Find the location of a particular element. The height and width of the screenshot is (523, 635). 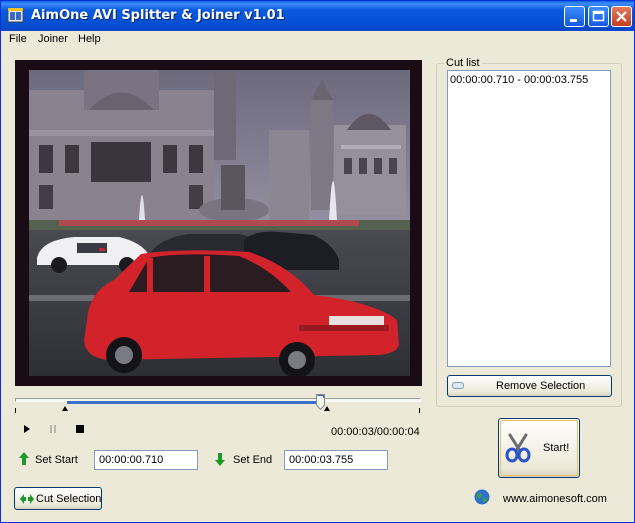

menu-joiner: Joiner is located at coordinates (53, 39).